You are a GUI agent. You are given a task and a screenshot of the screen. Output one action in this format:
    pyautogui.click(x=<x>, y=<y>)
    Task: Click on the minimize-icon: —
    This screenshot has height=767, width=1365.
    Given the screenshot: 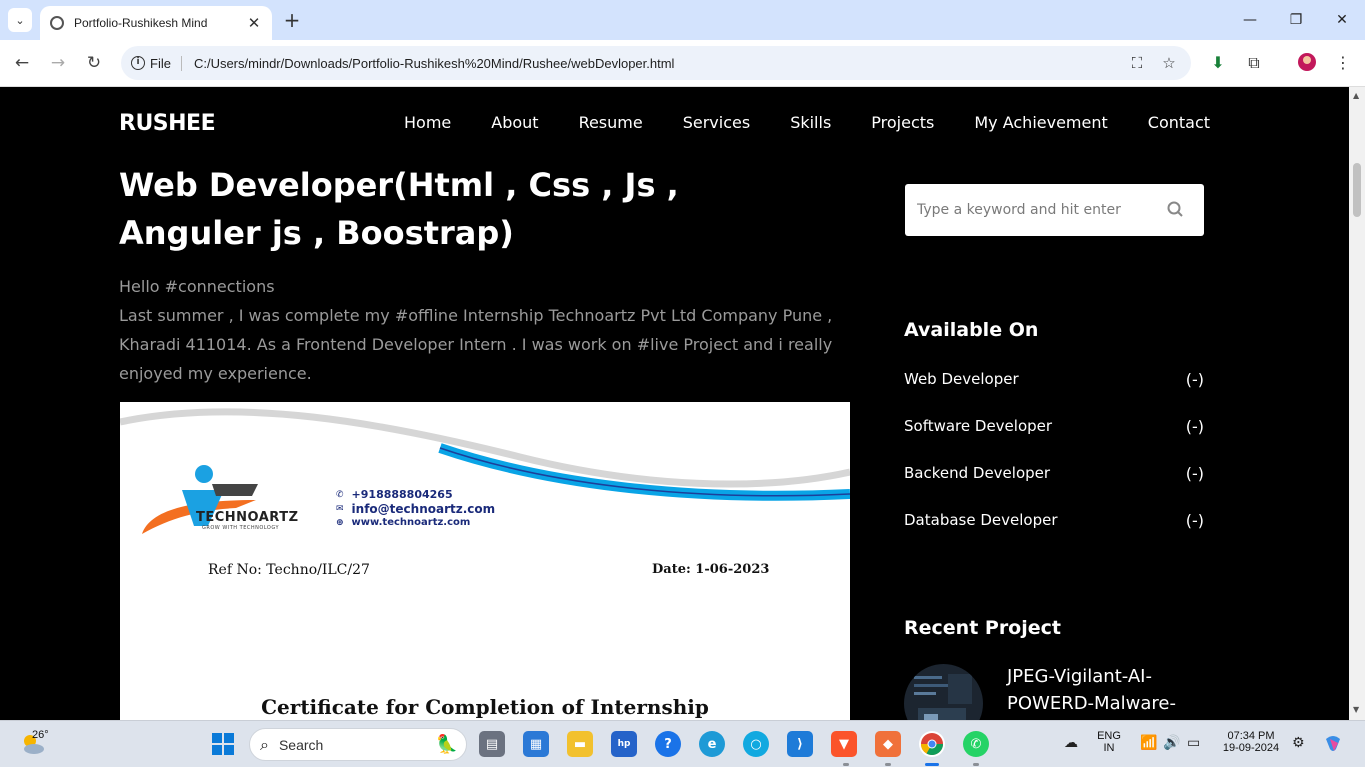 What is the action you would take?
    pyautogui.click(x=1250, y=20)
    